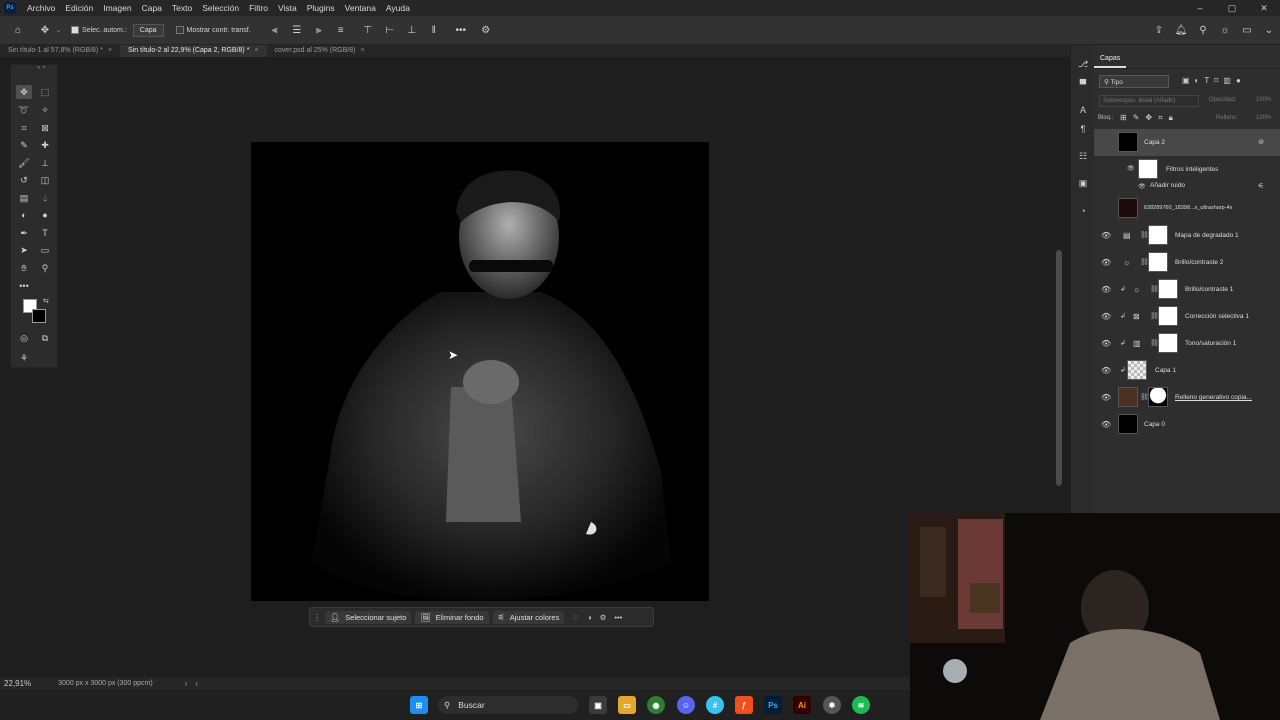 The height and width of the screenshot is (720, 1280). Describe the element at coordinates (398, 8) in the screenshot. I see `menu-ayuda: Ayuda` at that location.